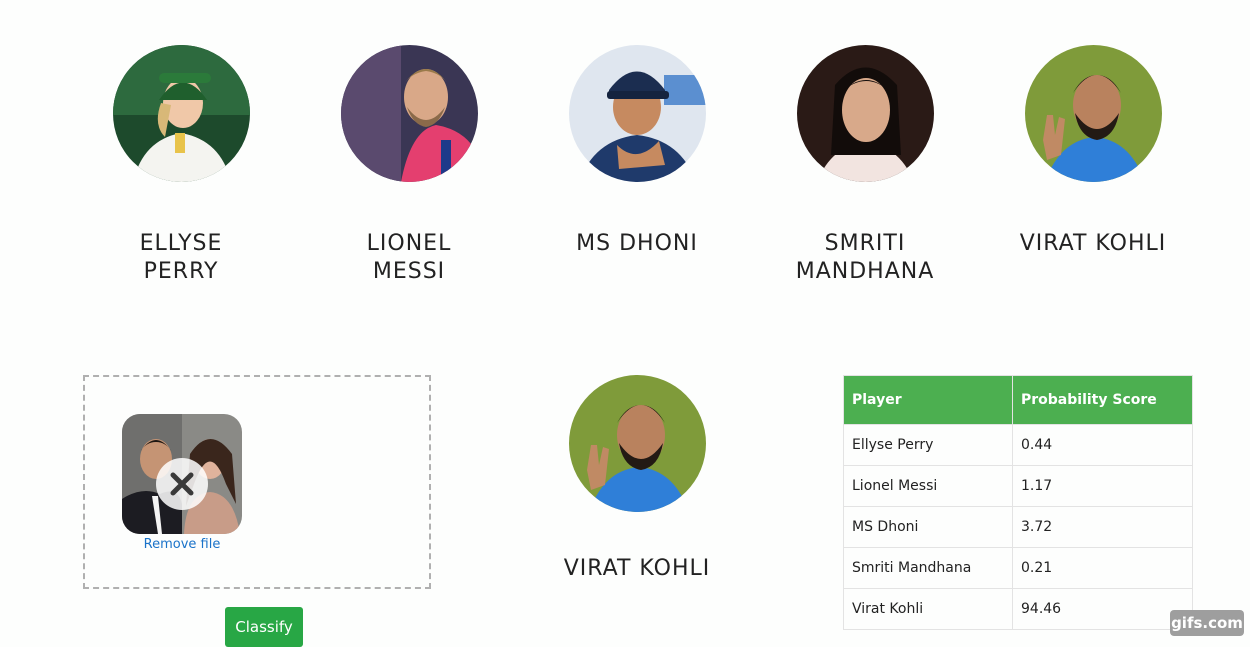  I want to click on table-header-row: Player Probability Score, so click(1018, 400).